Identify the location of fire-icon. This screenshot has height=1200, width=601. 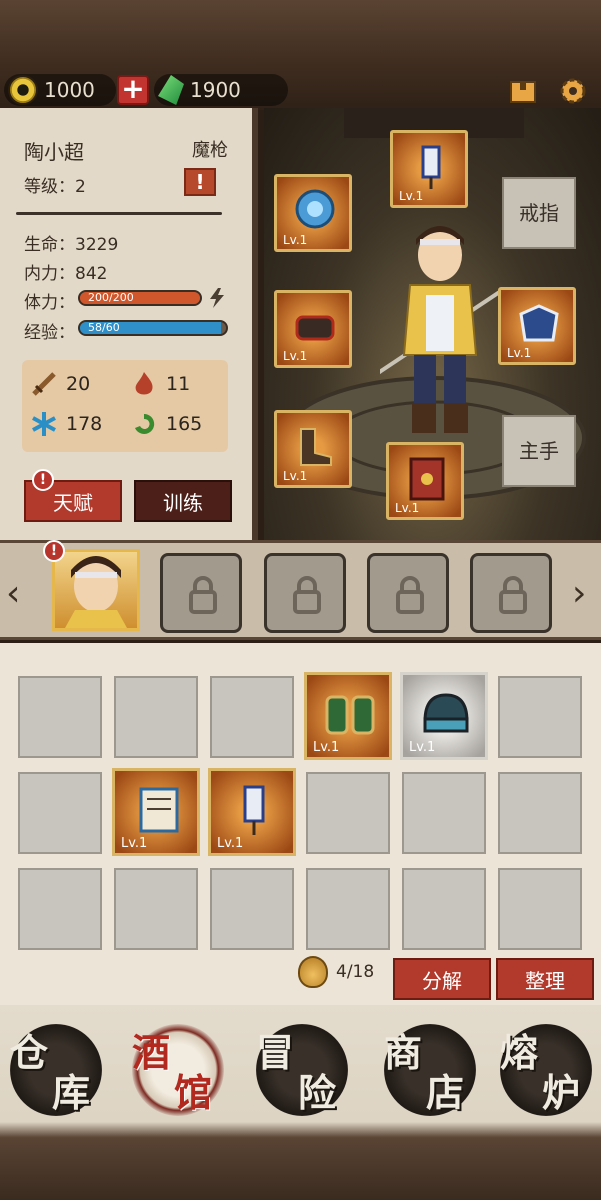
(144, 383).